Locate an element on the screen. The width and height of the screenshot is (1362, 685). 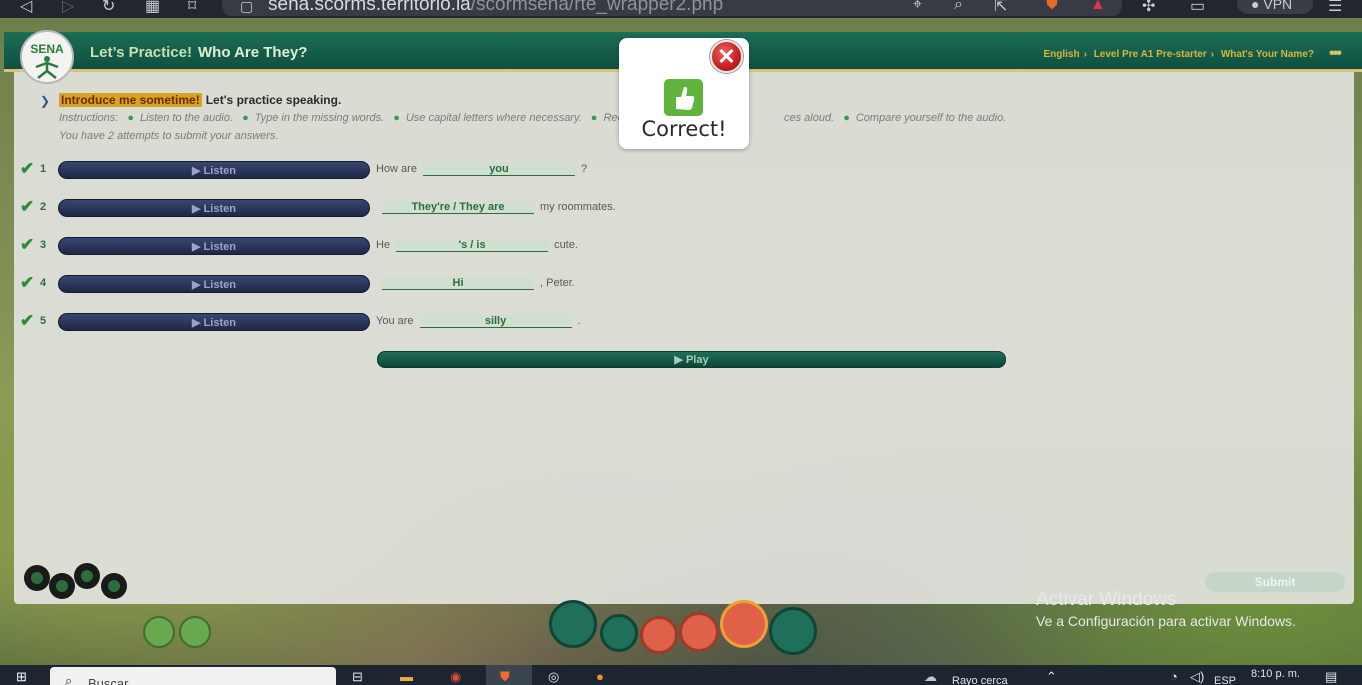
refresh-tool-icon is located at coordinates (159, 632).